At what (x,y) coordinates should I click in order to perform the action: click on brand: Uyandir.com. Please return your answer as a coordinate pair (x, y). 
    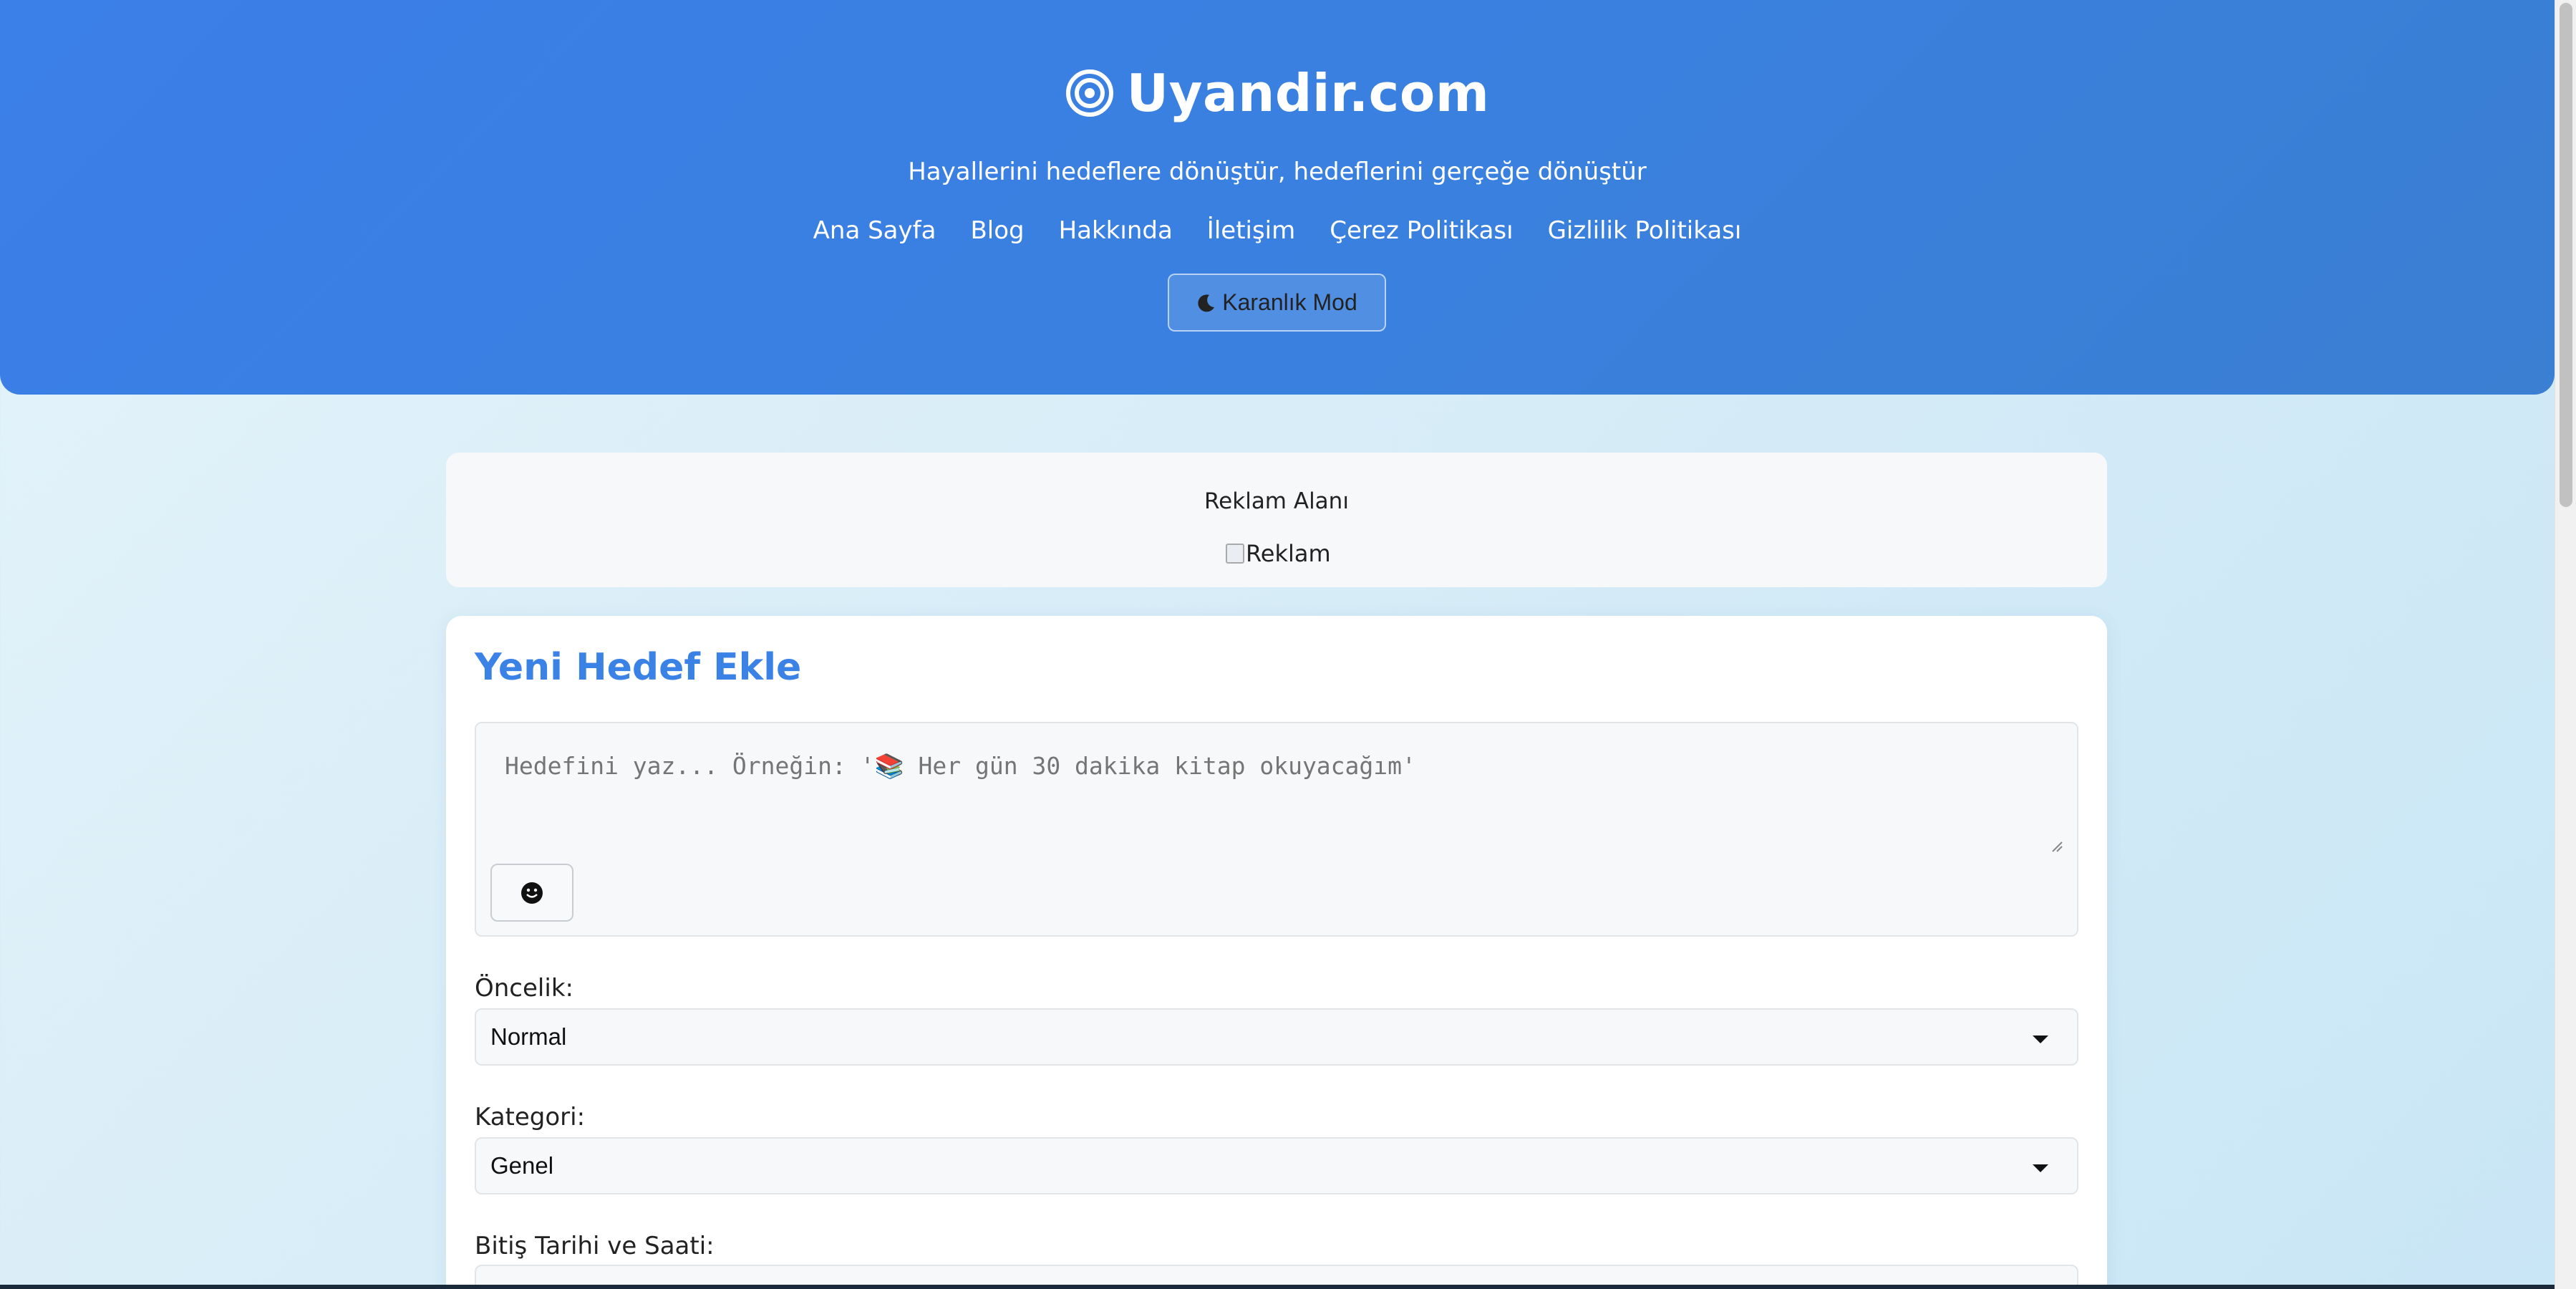
    Looking at the image, I should click on (1278, 93).